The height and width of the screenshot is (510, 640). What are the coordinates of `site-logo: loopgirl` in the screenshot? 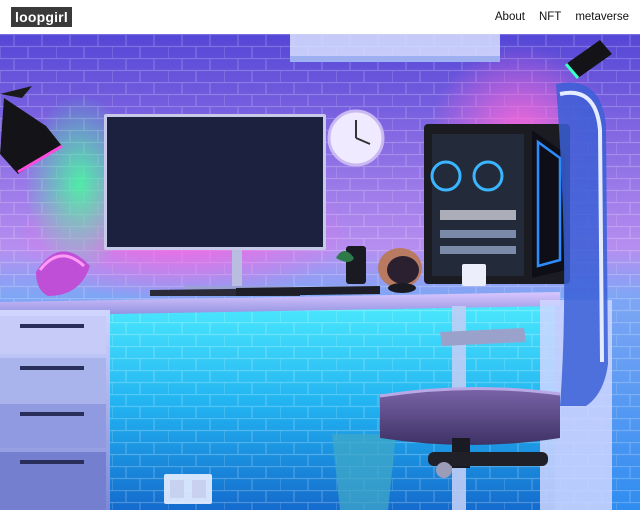 It's located at (41, 17).